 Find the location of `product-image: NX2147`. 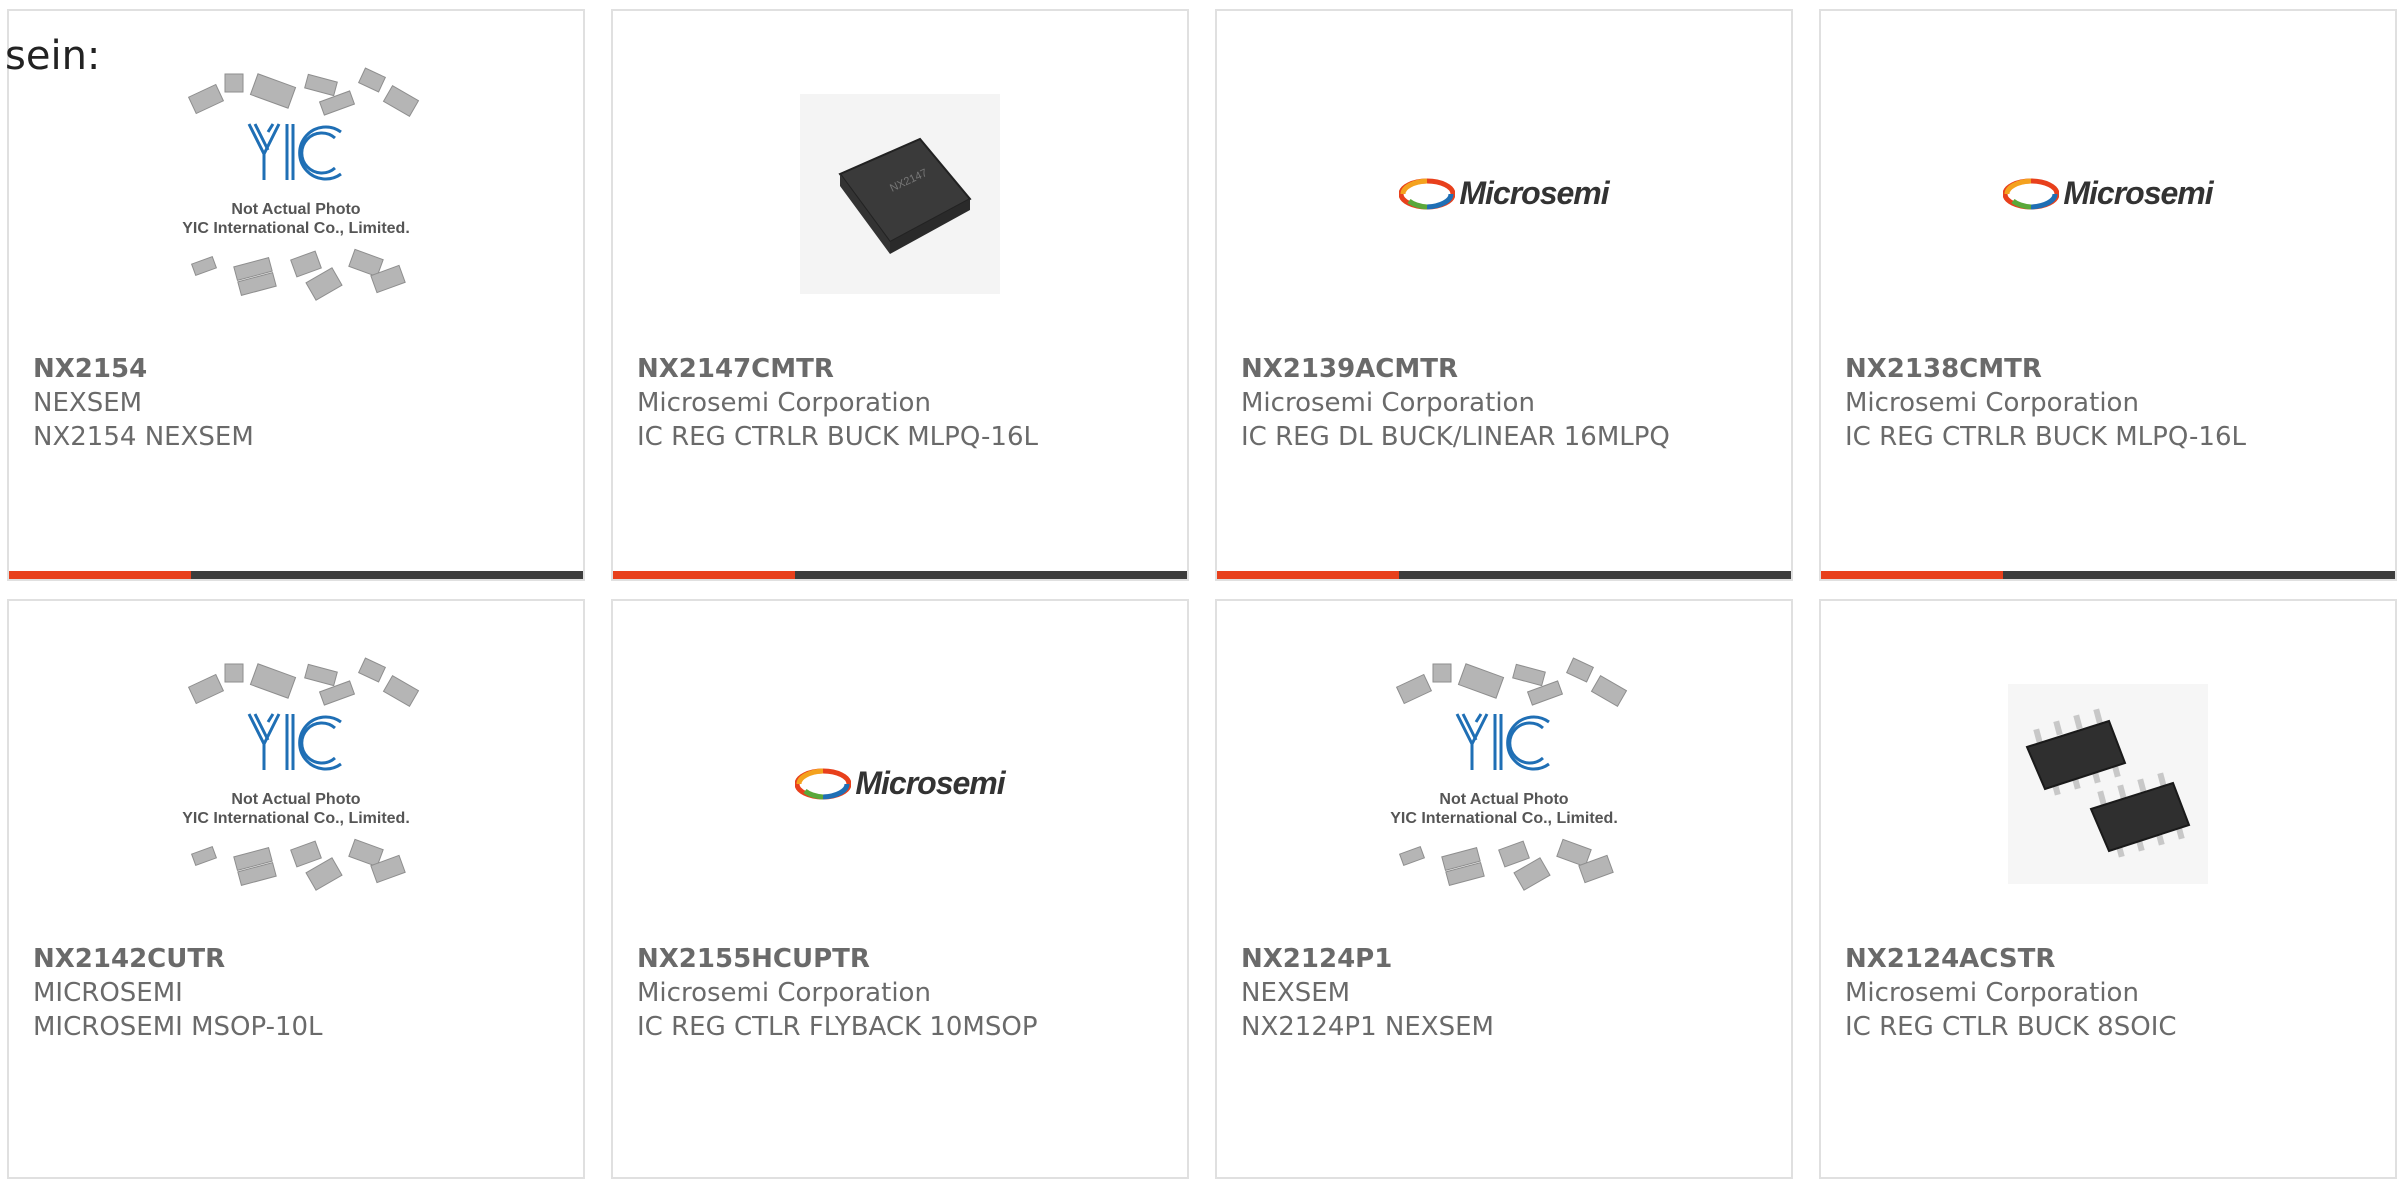

product-image: NX2147 is located at coordinates (900, 183).